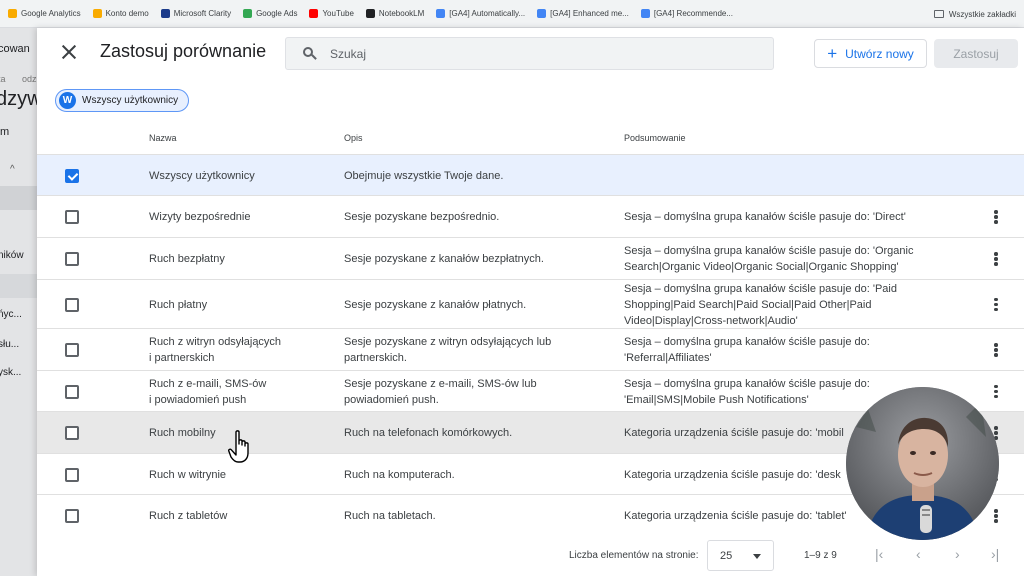 The image size is (1024, 576). I want to click on table-header: Nazwa Opis Podsumowanie, so click(530, 139).